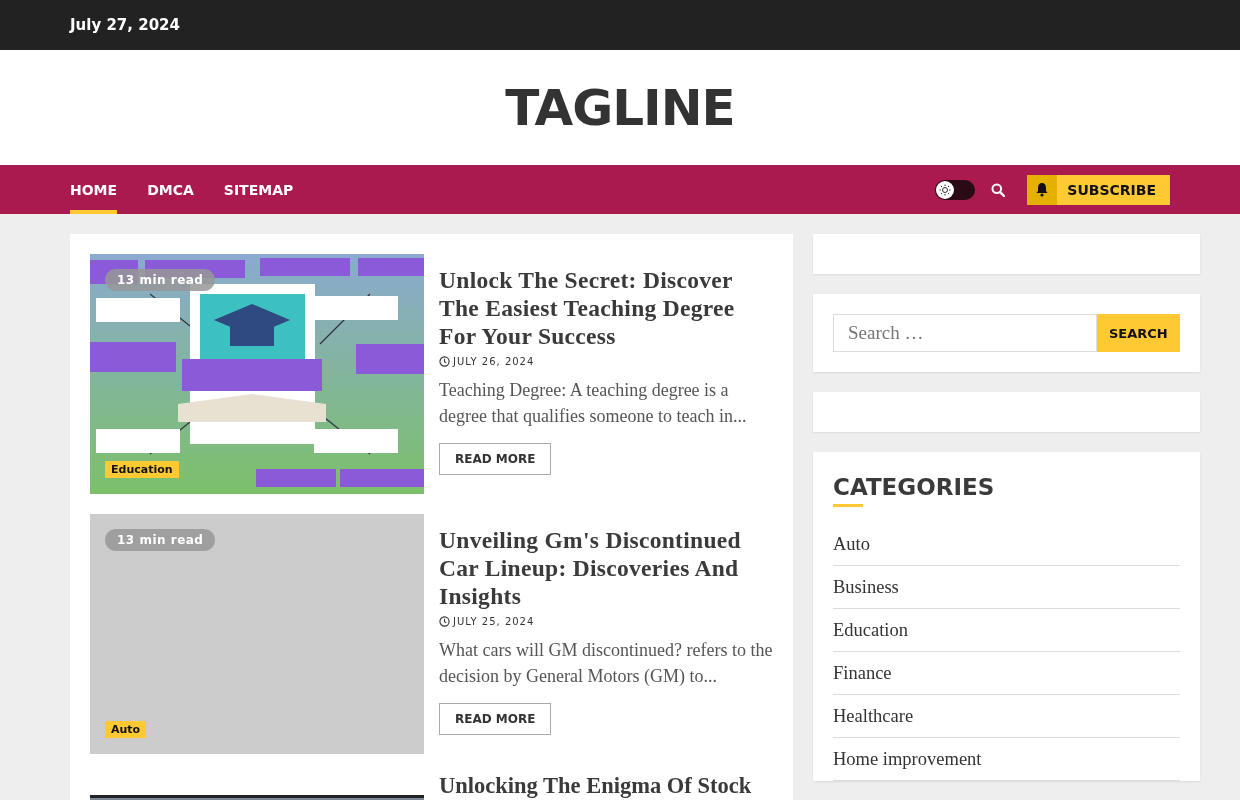 The width and height of the screenshot is (1240, 800). What do you see at coordinates (1042, 189) in the screenshot?
I see `bell-icon` at bounding box center [1042, 189].